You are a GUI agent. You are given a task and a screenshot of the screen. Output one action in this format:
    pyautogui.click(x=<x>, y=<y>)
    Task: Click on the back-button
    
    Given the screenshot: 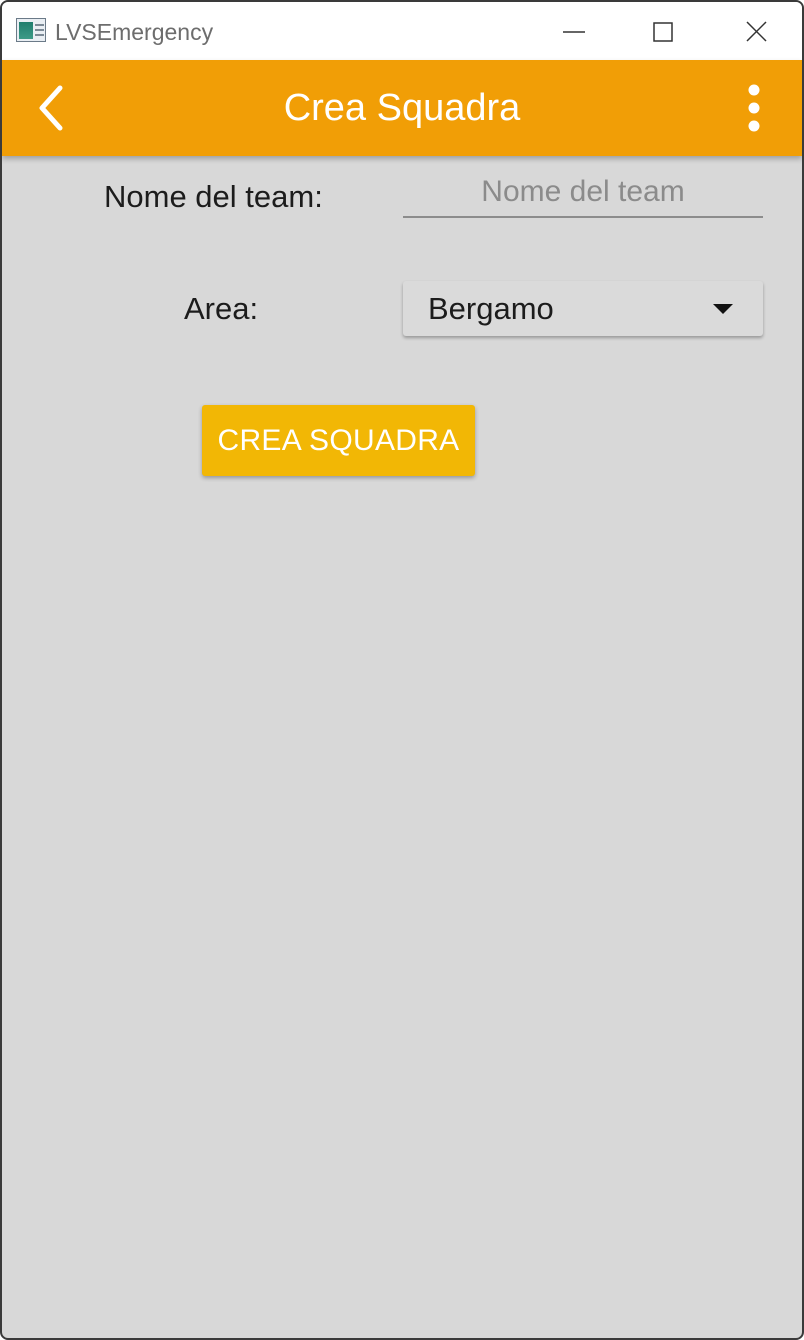 What is the action you would take?
    pyautogui.click(x=52, y=108)
    